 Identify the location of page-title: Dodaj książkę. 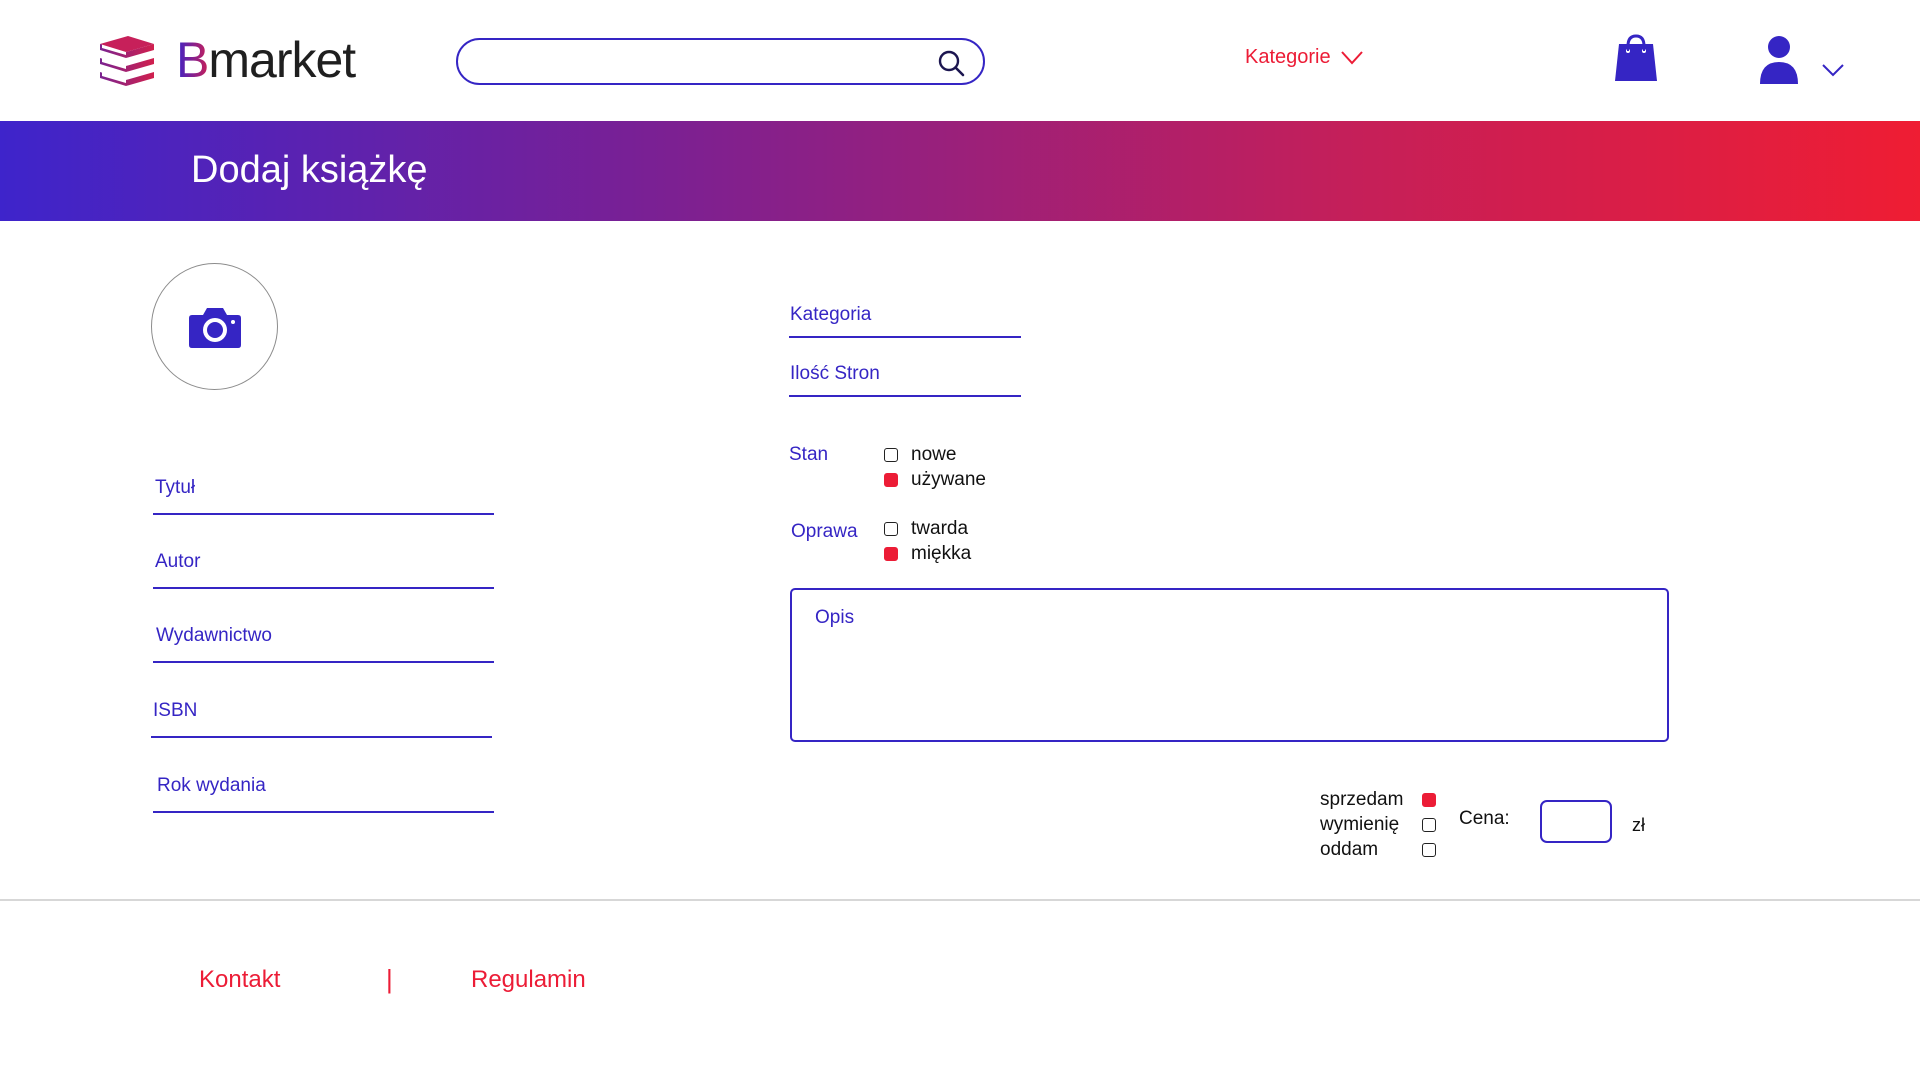
(309, 170).